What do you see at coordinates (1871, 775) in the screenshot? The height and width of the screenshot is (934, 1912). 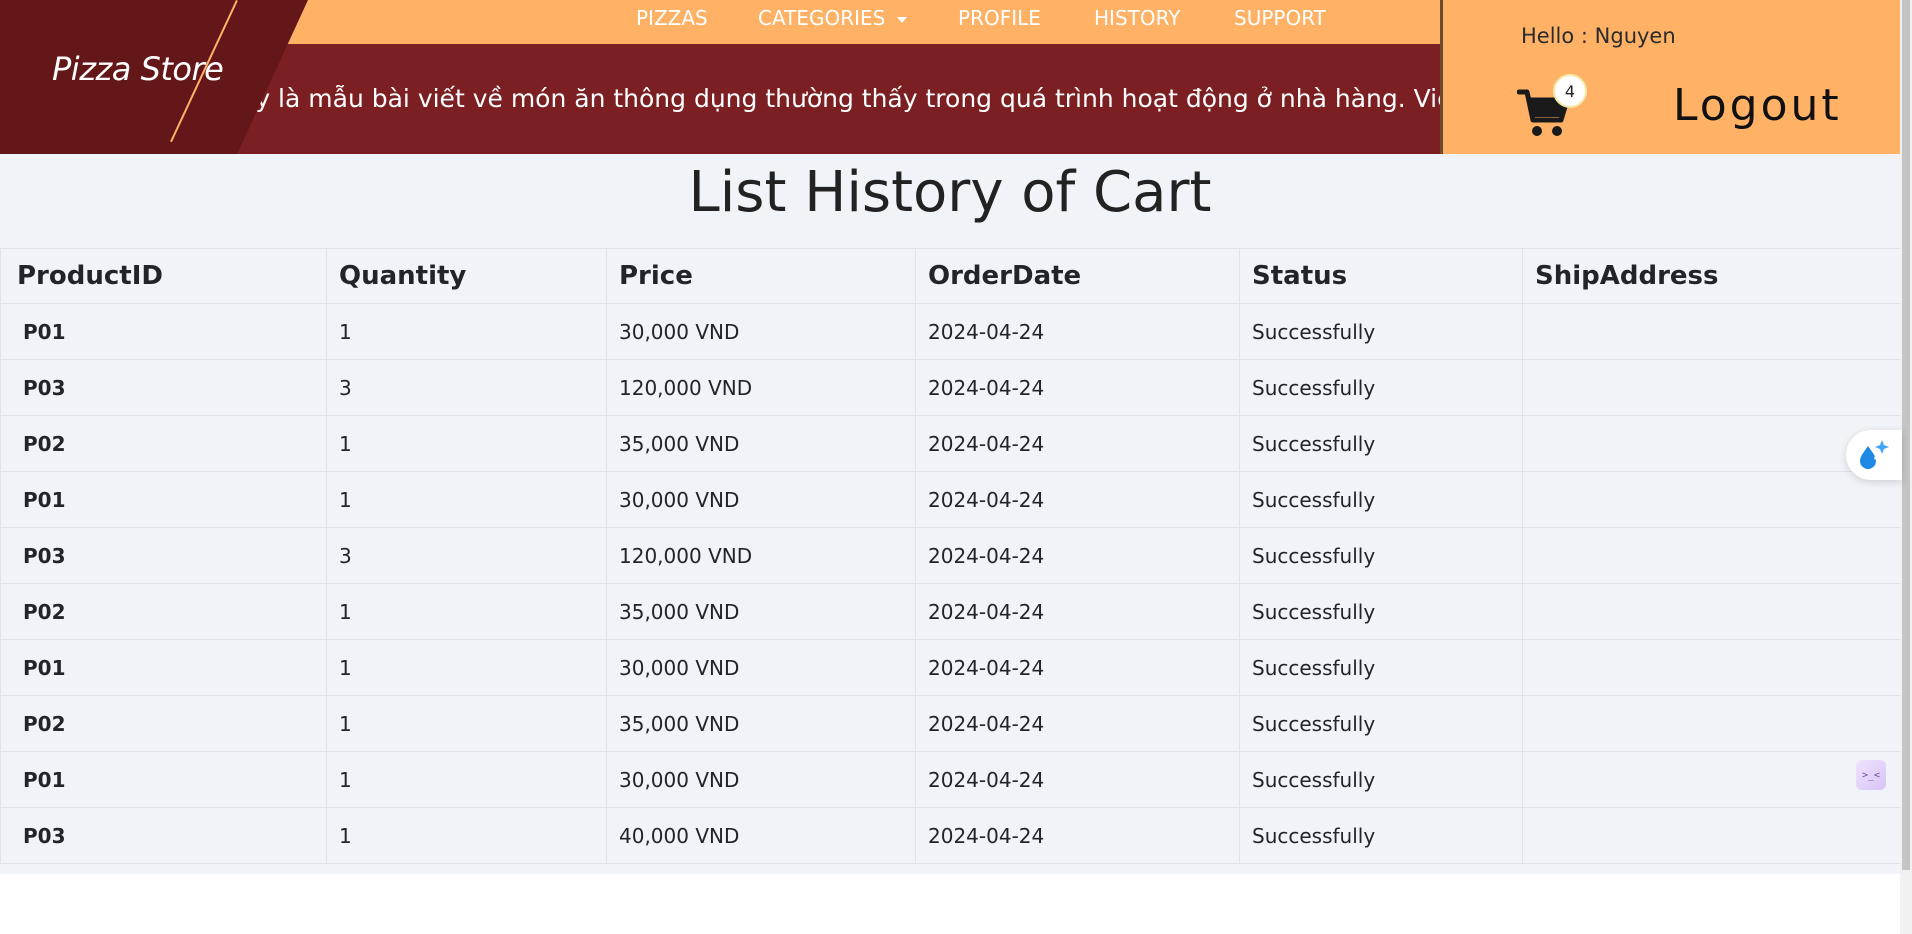 I see `floating-widget-button: >_<` at bounding box center [1871, 775].